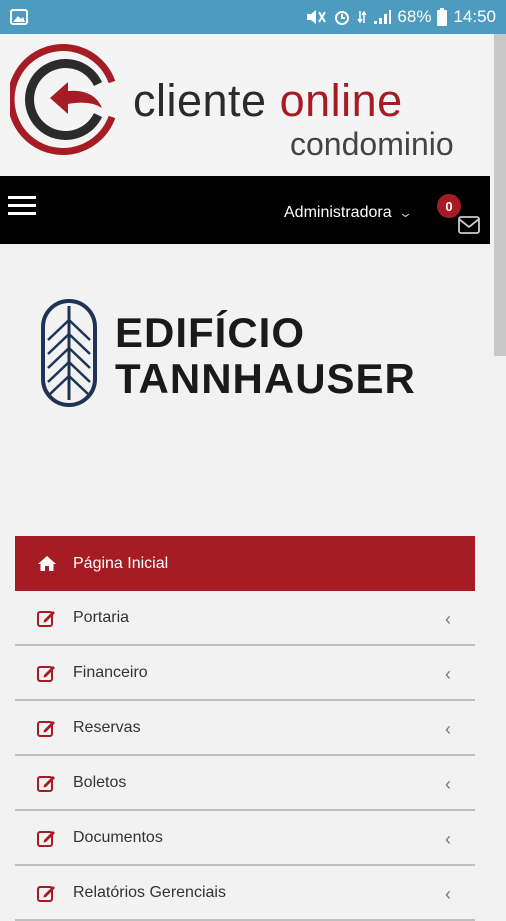 Image resolution: width=506 pixels, height=921 pixels. I want to click on menu-item-financeiro: Financeiro ‹, so click(245, 673).